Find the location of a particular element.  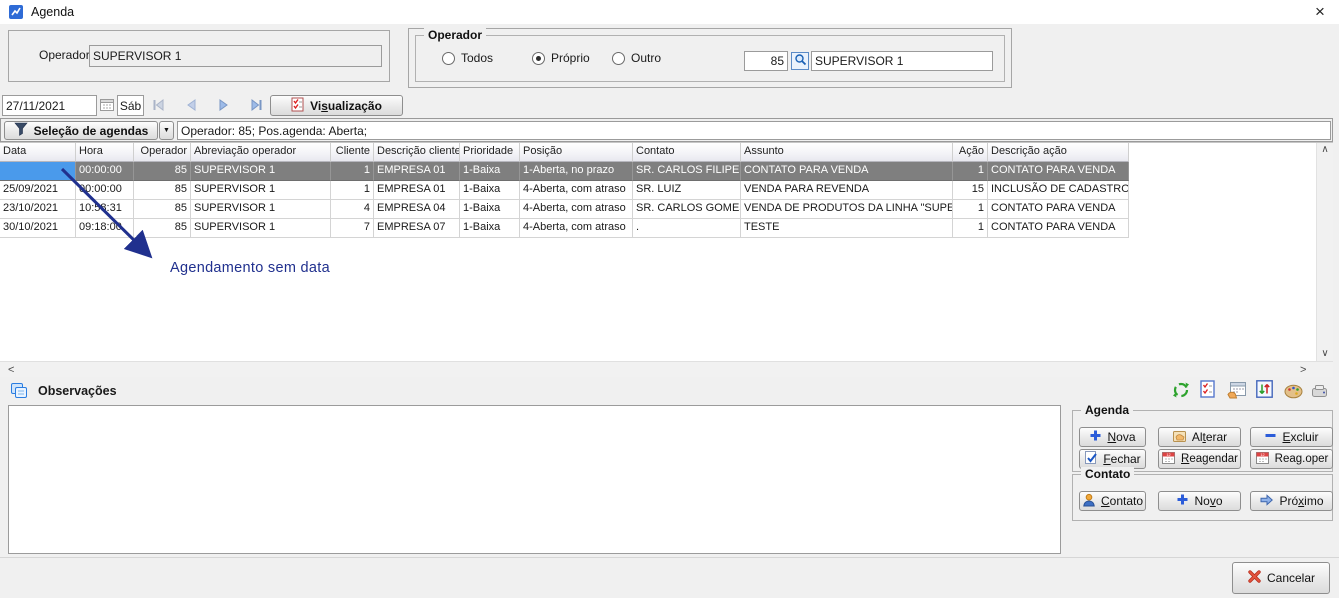

previous-record-icon is located at coordinates (191, 106).